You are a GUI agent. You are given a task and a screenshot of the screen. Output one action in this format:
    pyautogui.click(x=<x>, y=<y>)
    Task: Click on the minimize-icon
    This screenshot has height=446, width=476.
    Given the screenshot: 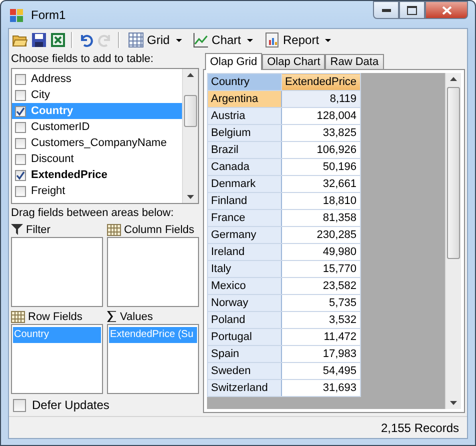 What is the action you would take?
    pyautogui.click(x=386, y=10)
    